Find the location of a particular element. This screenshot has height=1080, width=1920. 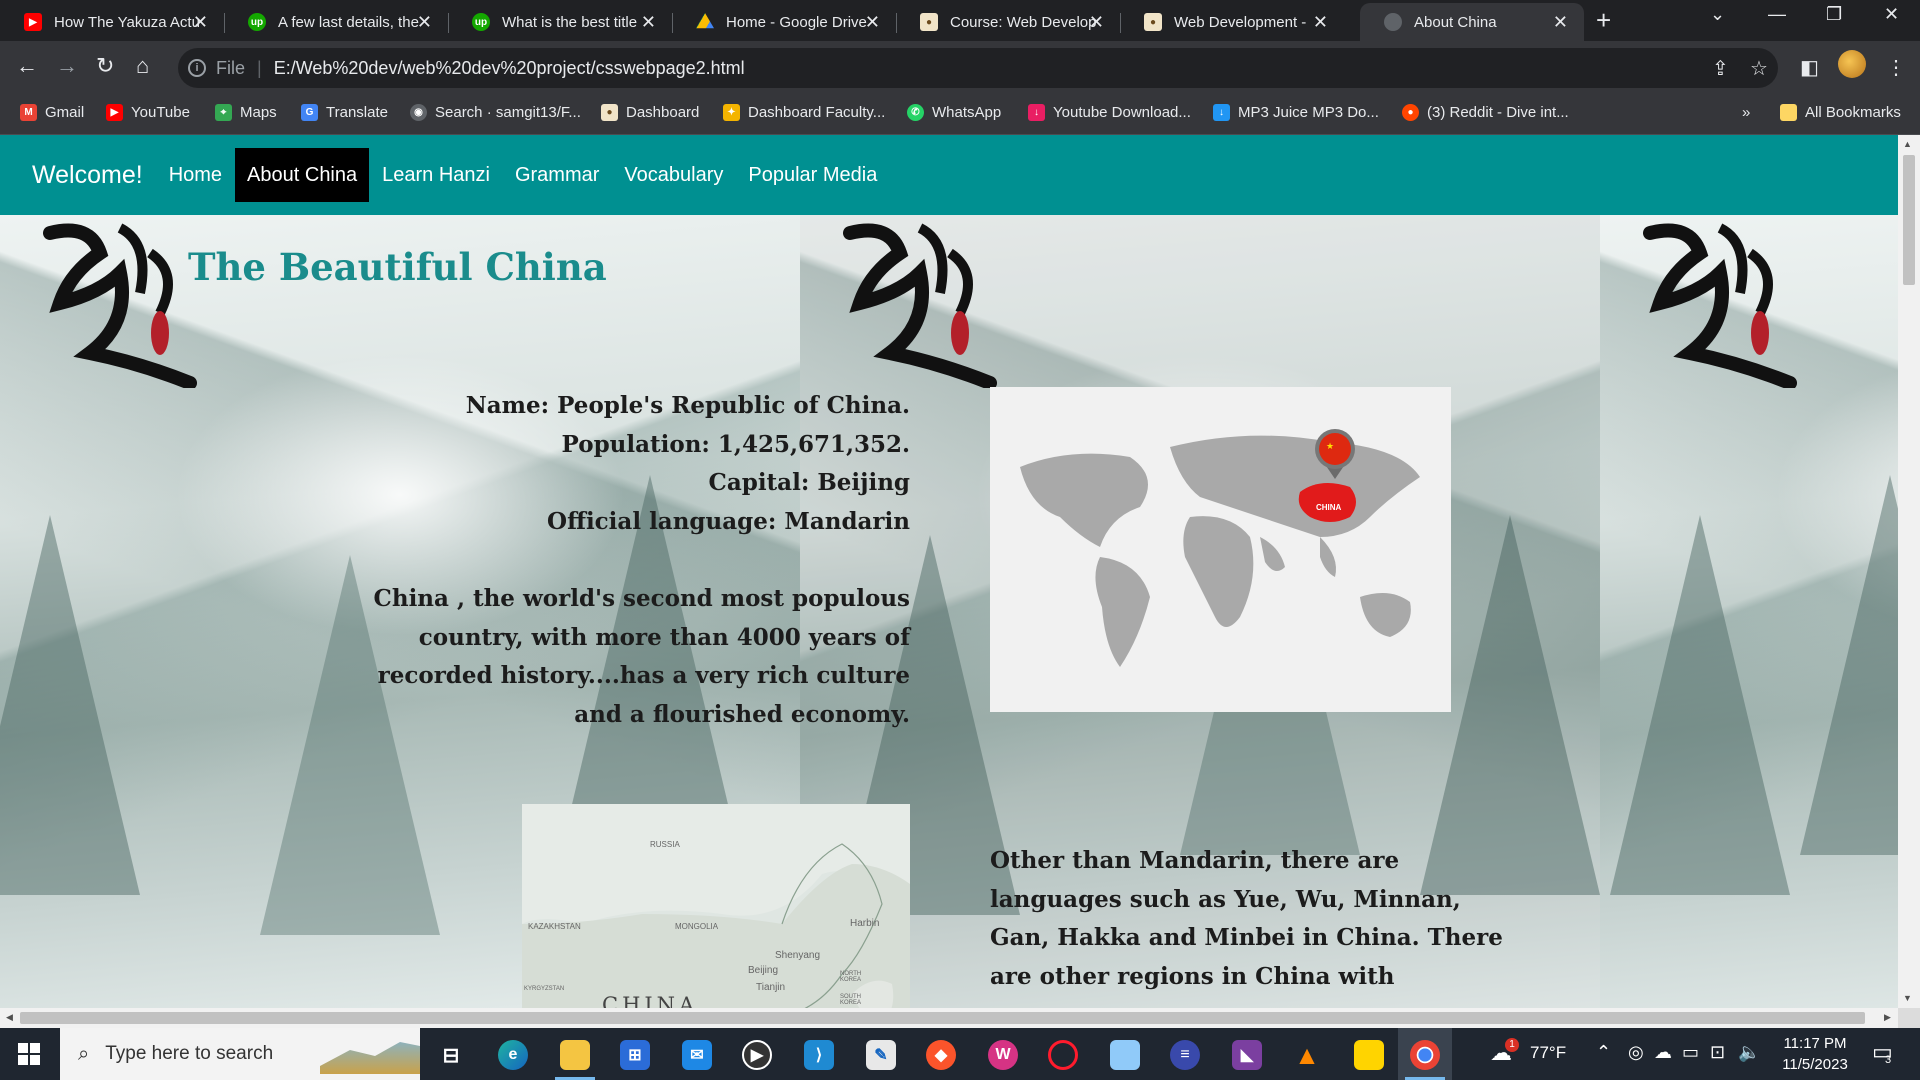

onedrive-icon: ☁ is located at coordinates (1663, 1052).